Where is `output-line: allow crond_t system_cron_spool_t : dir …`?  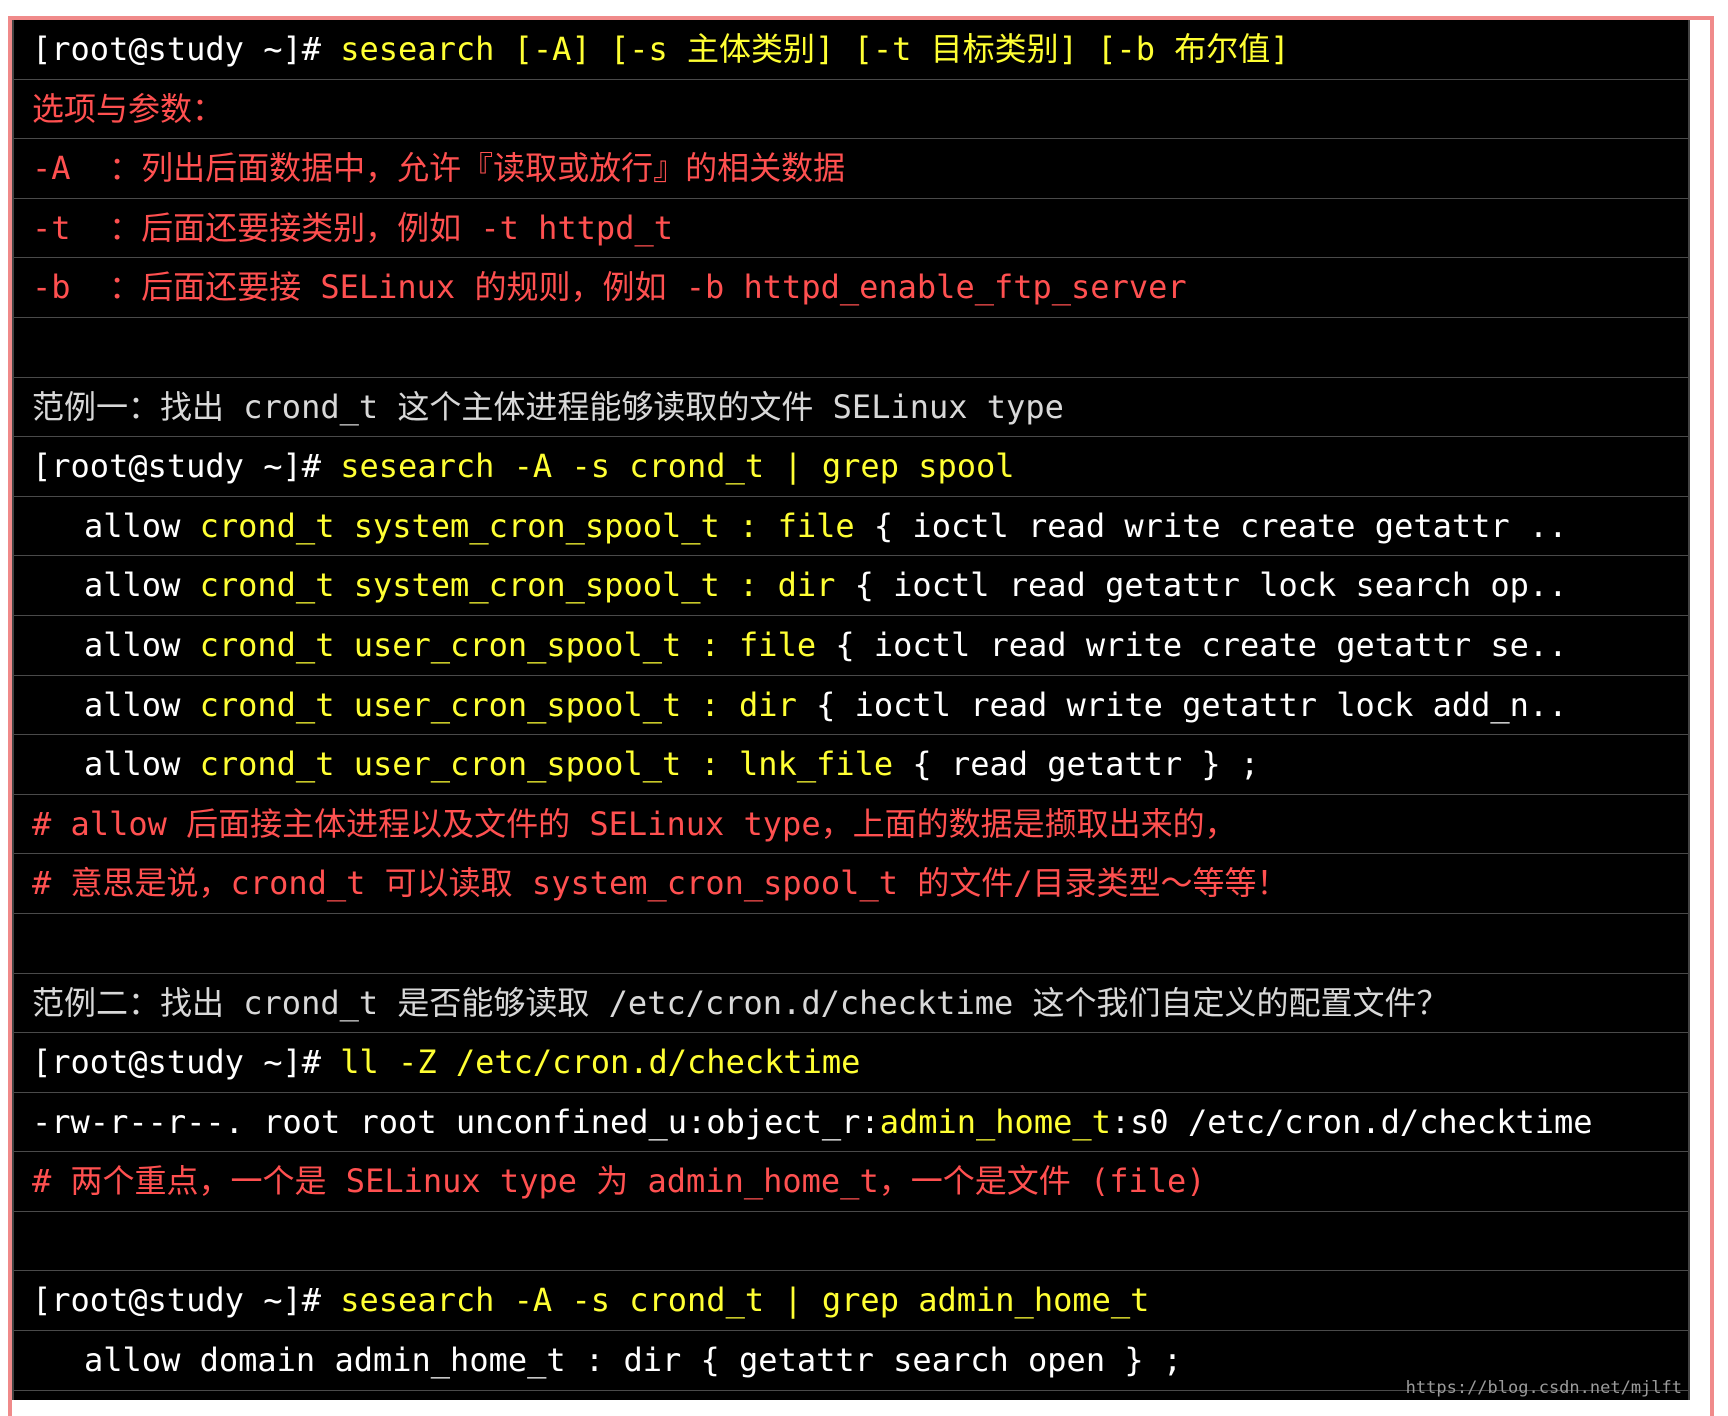
output-line: allow crond_t system_cron_spool_t : dir … is located at coordinates (851, 586).